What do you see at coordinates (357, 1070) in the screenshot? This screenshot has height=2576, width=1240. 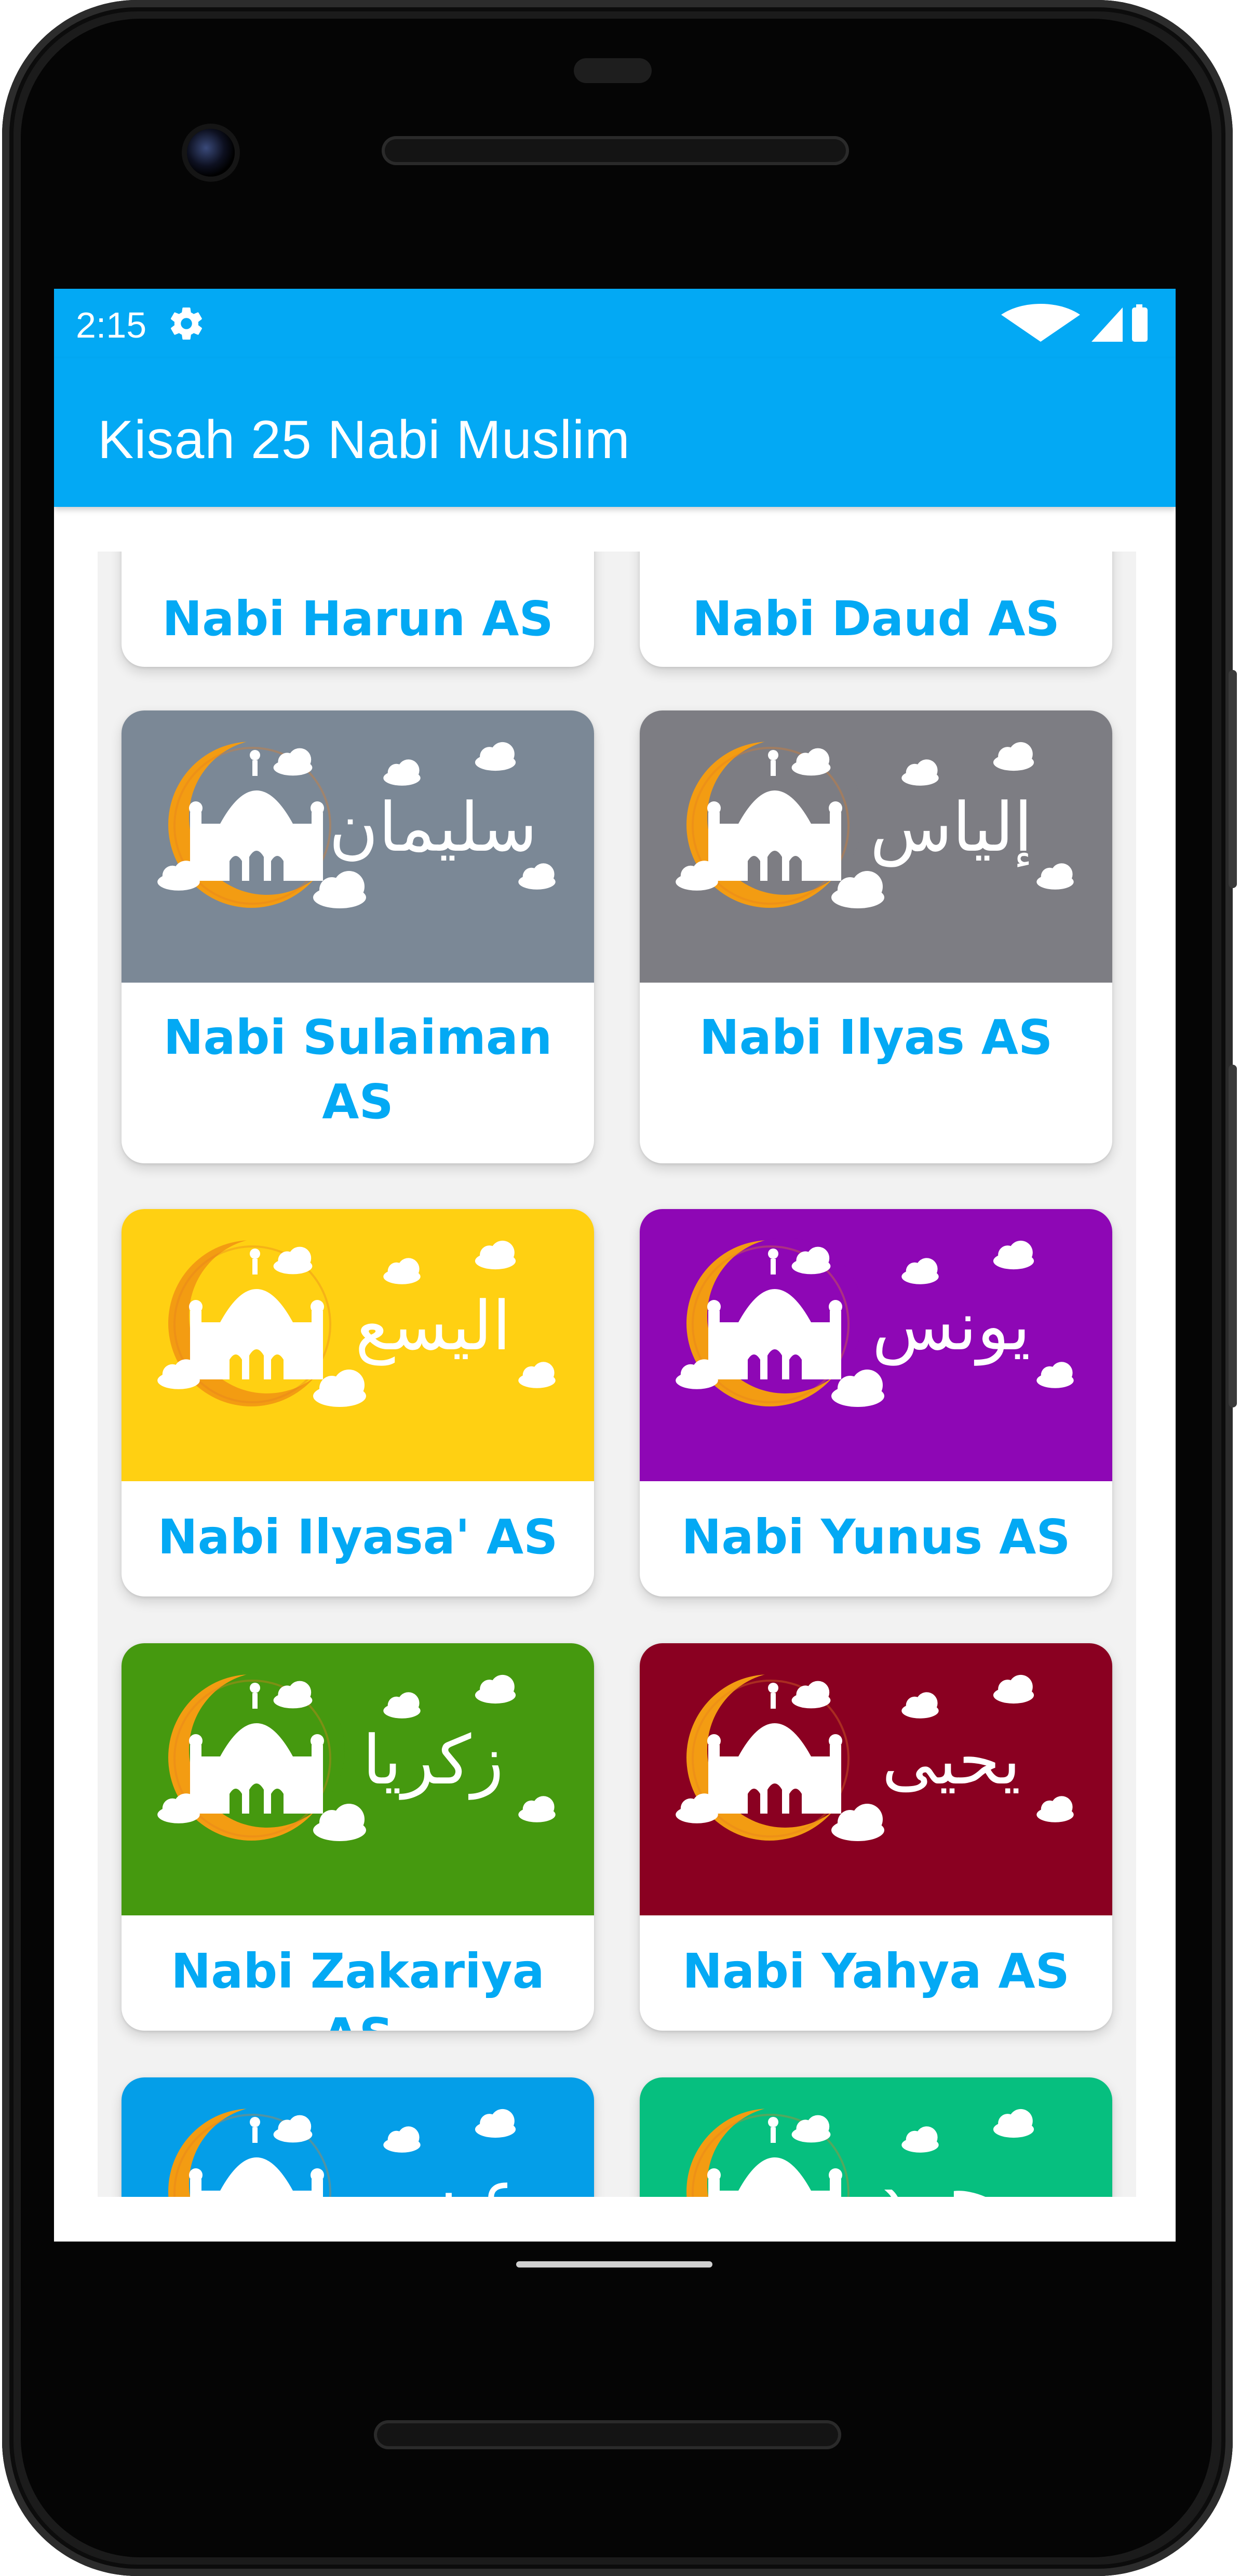 I see `card-label: Nabi Sulaiman AS` at bounding box center [357, 1070].